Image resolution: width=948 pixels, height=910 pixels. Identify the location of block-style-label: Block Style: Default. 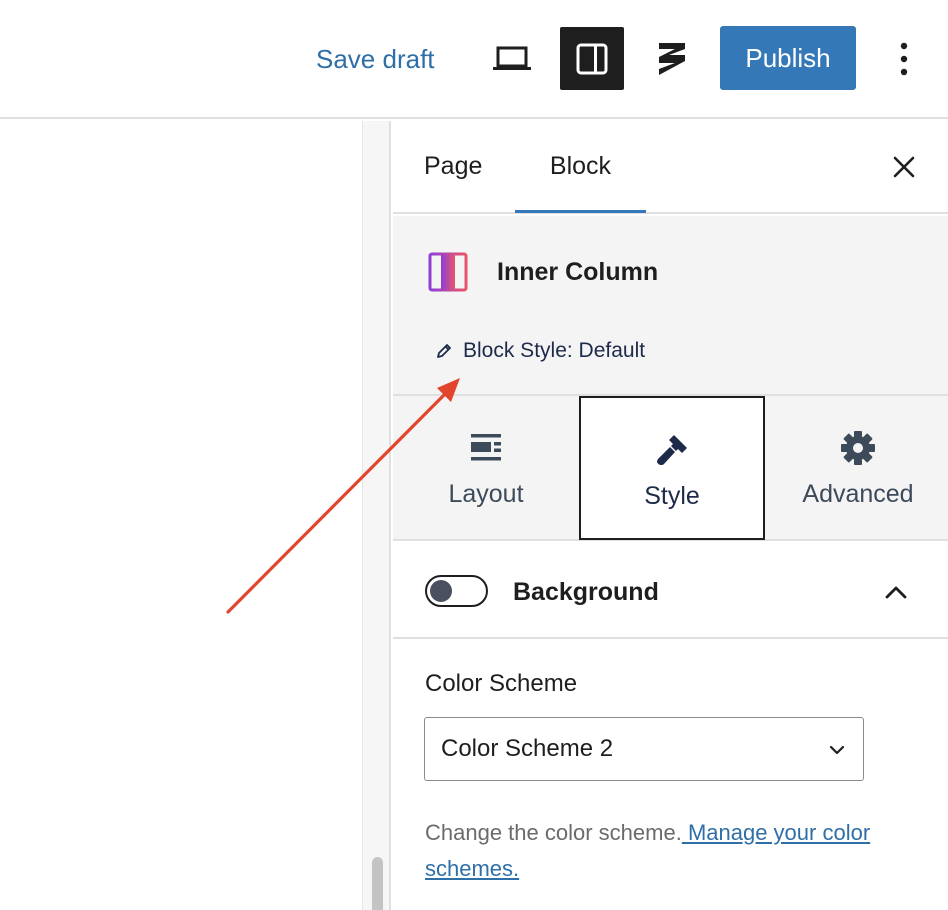
(554, 350).